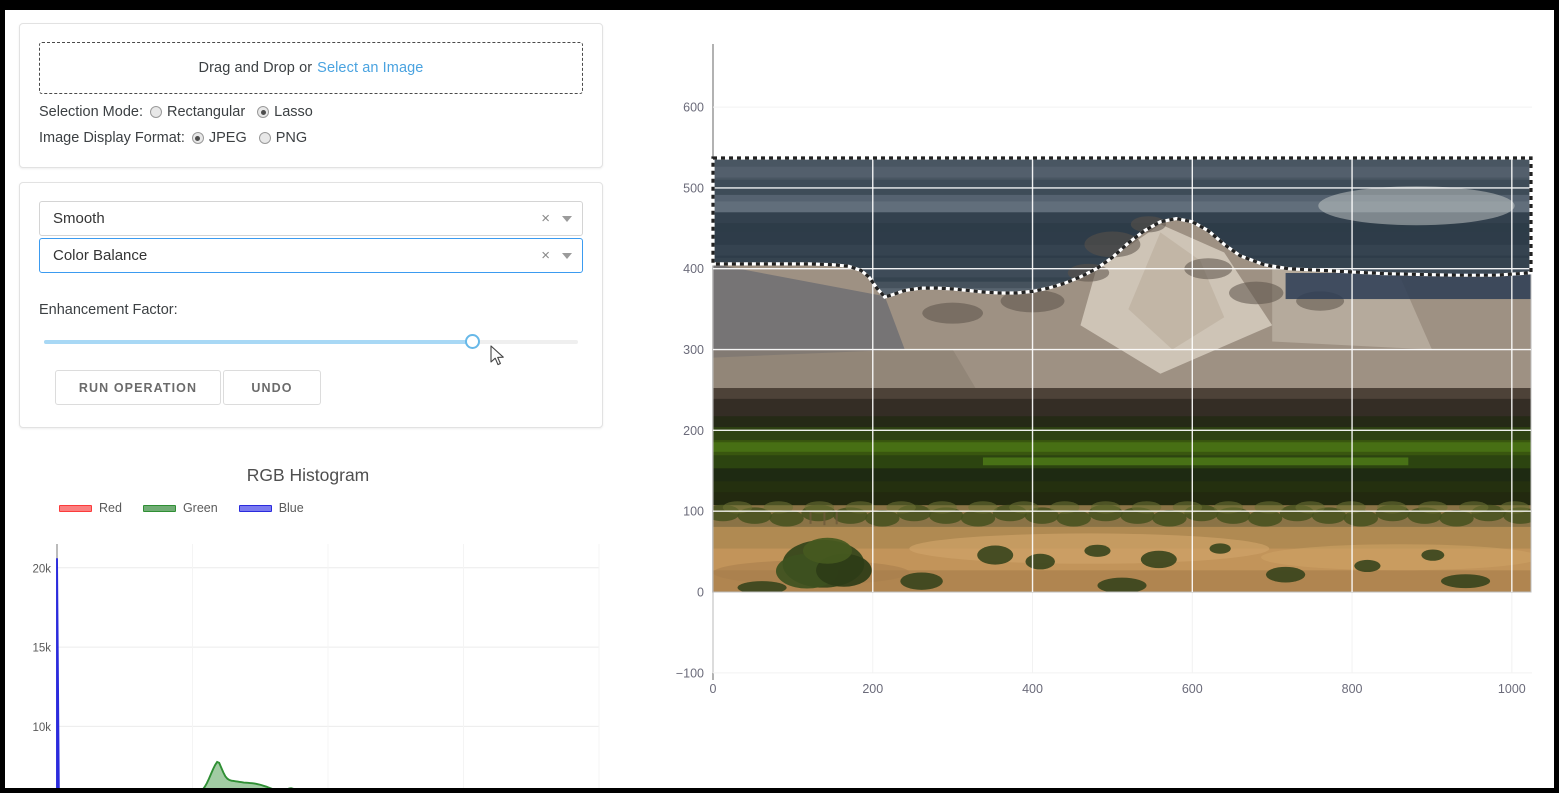  Describe the element at coordinates (138, 387) in the screenshot. I see `run-operation-button: RUN OPERATION` at that location.